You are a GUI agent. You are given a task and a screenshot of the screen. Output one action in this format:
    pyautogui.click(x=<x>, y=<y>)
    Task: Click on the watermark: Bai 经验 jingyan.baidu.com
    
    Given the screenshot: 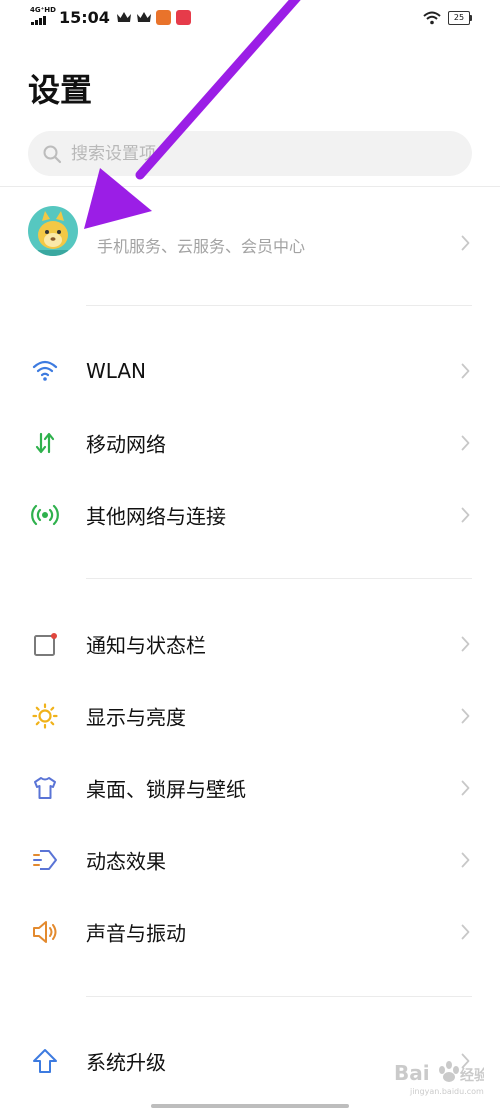 What is the action you would take?
    pyautogui.click(x=438, y=1075)
    